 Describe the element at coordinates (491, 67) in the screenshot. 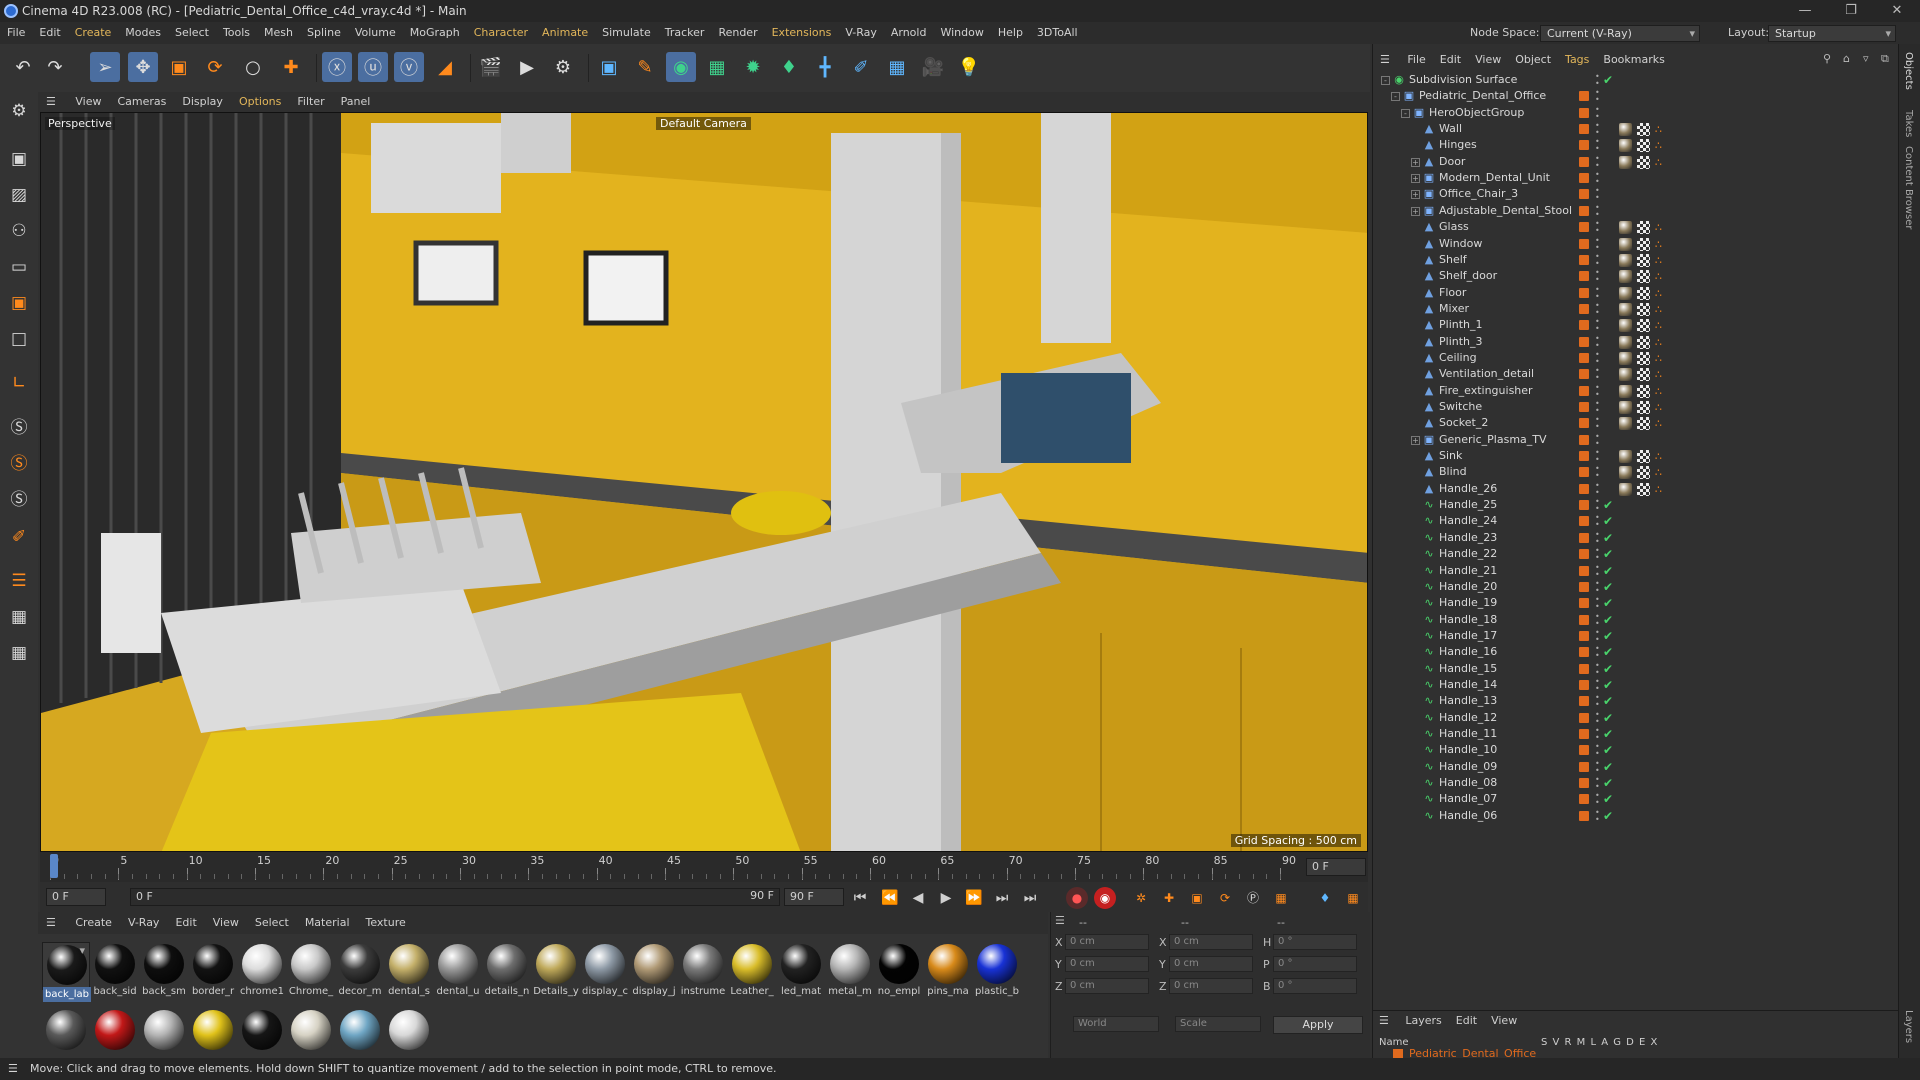

I see `render-region-icon: 🎬` at that location.